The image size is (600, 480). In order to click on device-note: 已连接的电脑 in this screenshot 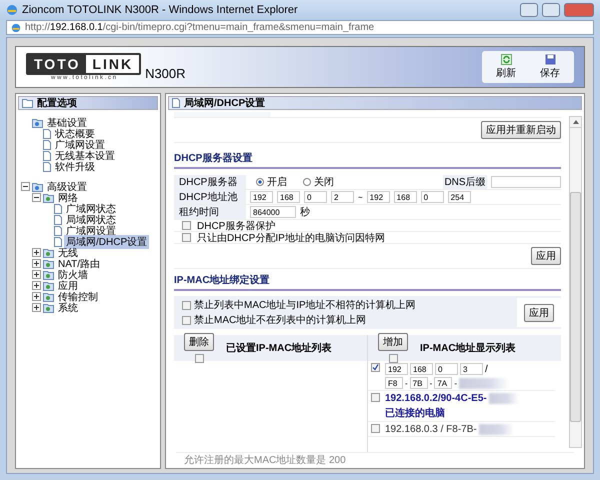, I will do `click(415, 413)`.